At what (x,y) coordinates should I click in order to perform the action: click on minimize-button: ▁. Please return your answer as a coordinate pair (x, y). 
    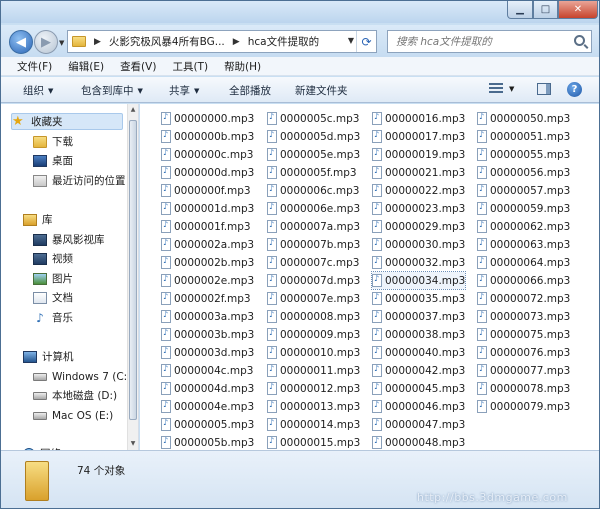
    Looking at the image, I should click on (520, 10).